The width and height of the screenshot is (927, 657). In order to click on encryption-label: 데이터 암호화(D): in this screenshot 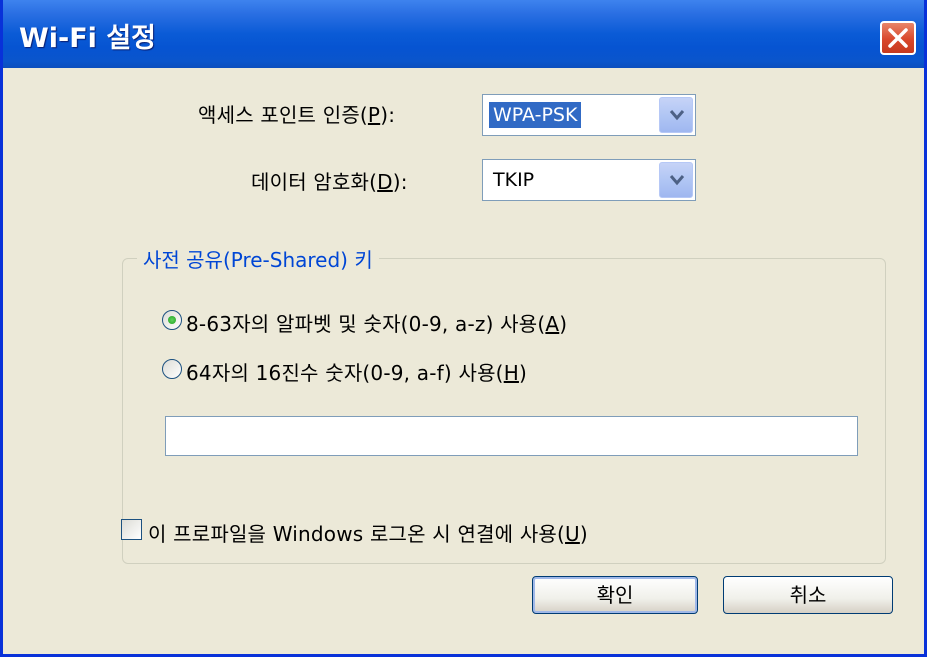, I will do `click(329, 182)`.